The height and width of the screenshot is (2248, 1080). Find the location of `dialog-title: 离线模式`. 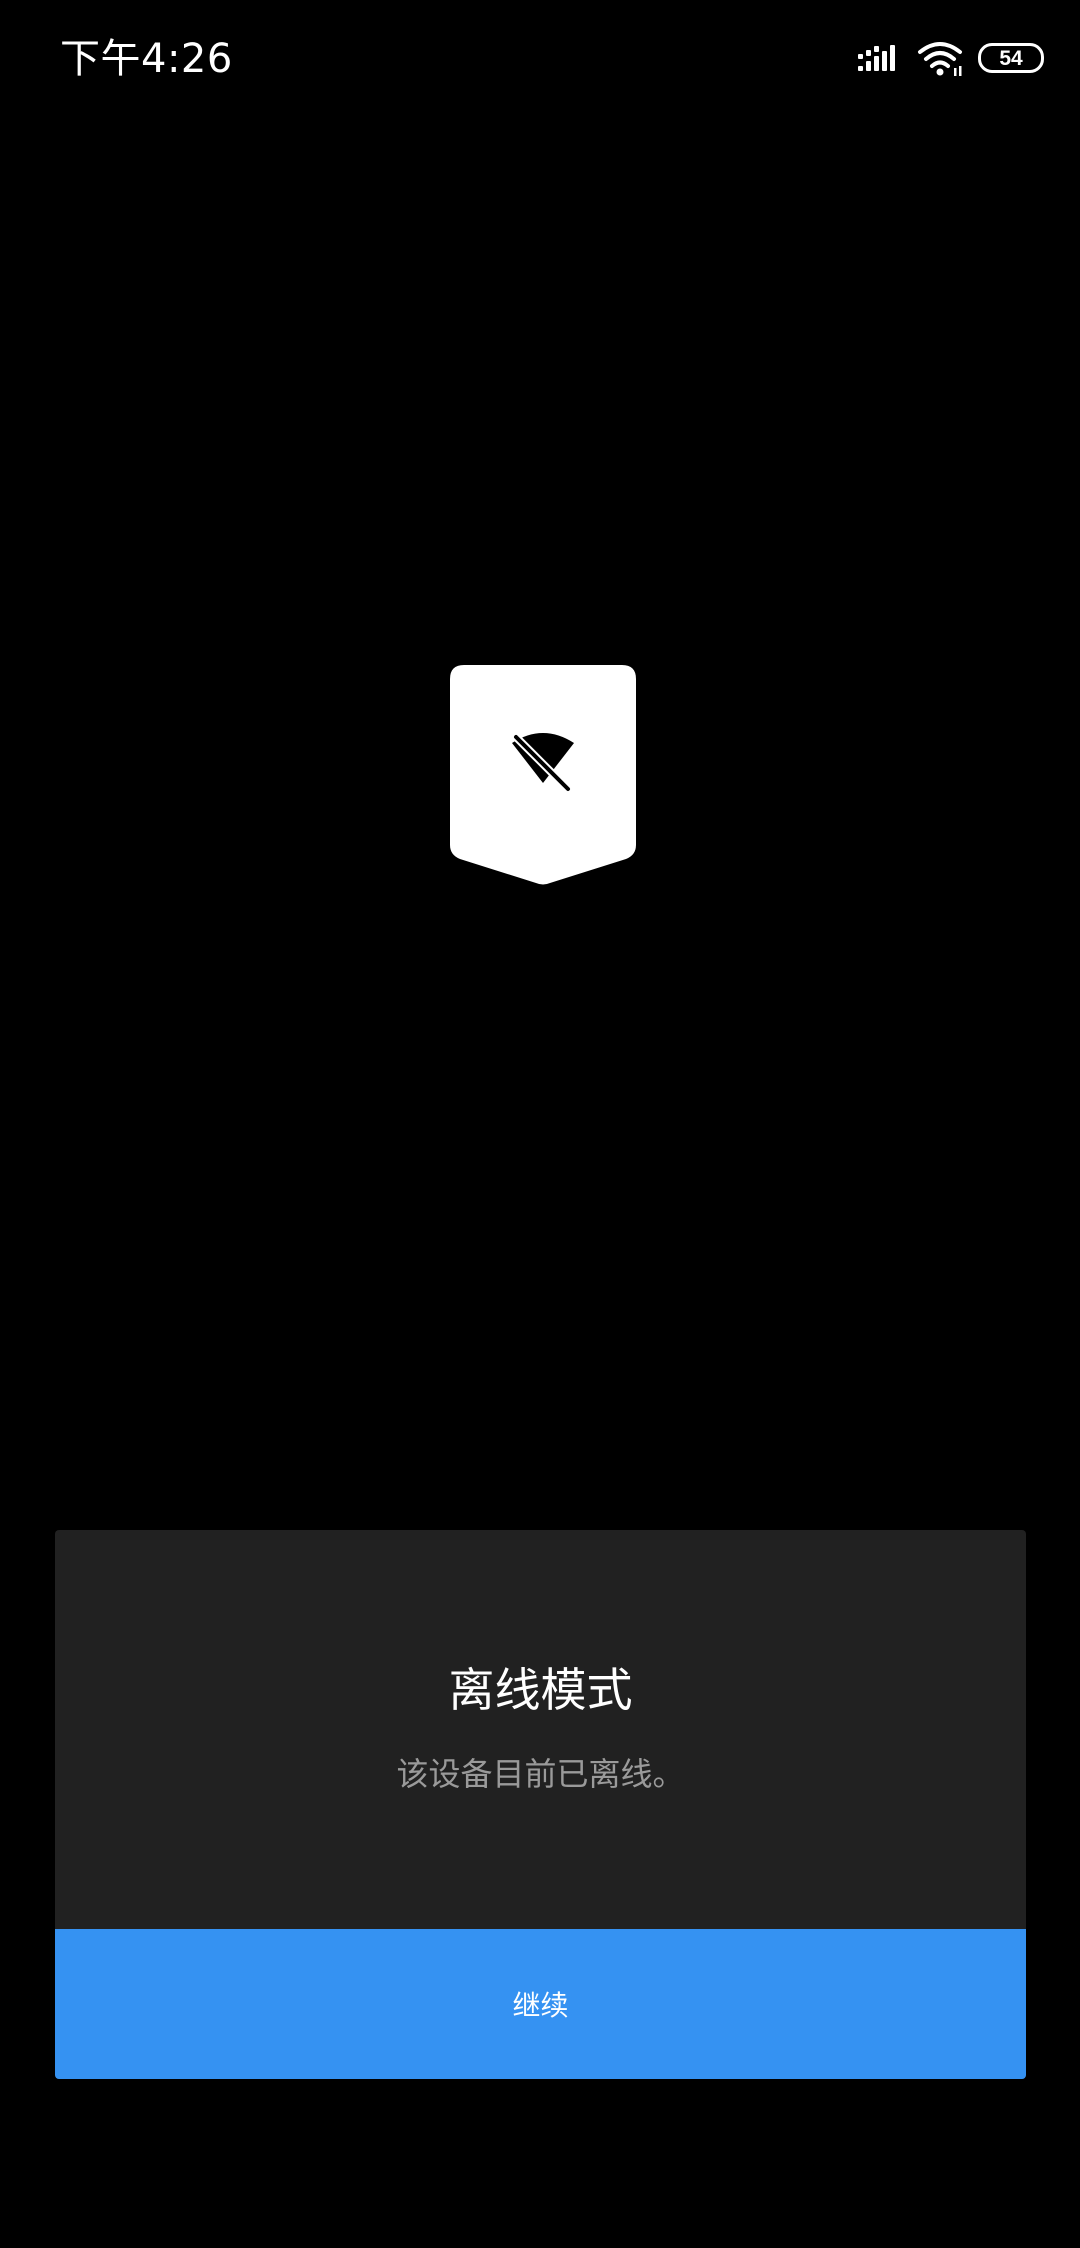

dialog-title: 离线模式 is located at coordinates (540, 1690).